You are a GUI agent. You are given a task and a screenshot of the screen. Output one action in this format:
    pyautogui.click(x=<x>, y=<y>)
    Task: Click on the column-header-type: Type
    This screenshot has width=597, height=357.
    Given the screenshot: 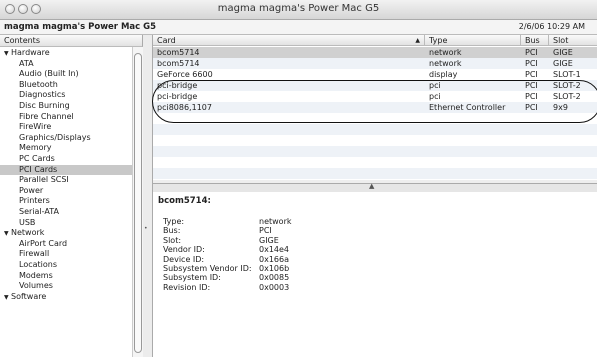 What is the action you would take?
    pyautogui.click(x=473, y=40)
    